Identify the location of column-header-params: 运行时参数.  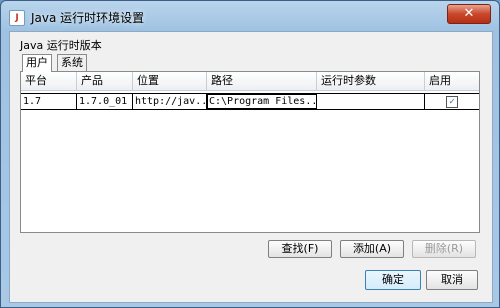
(371, 81).